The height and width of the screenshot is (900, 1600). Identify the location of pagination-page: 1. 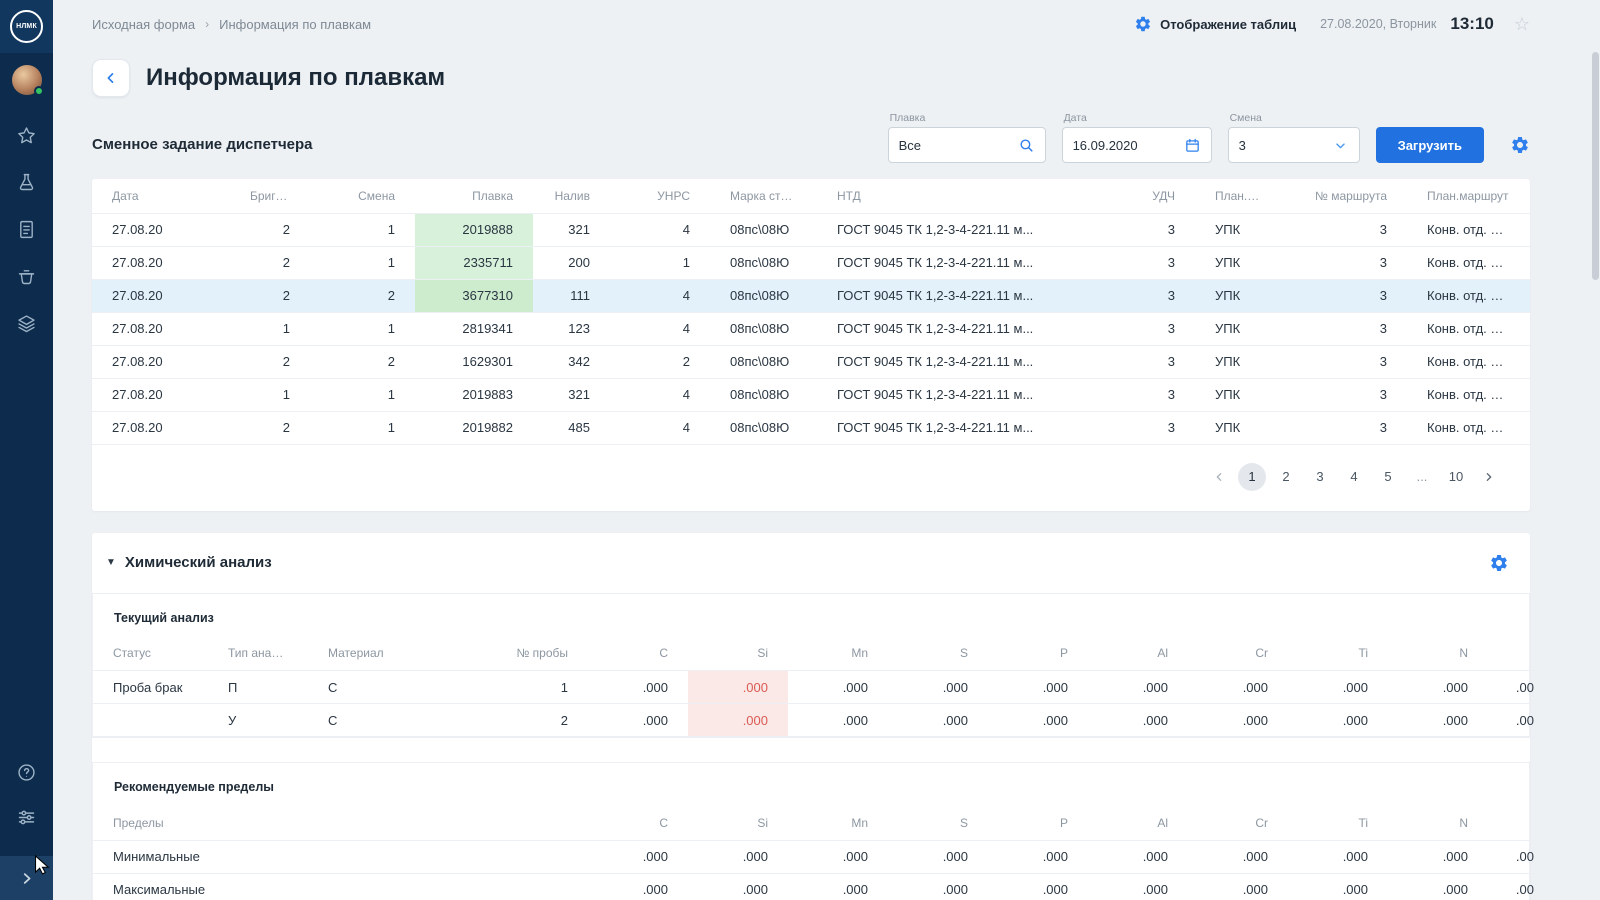
(1252, 476).